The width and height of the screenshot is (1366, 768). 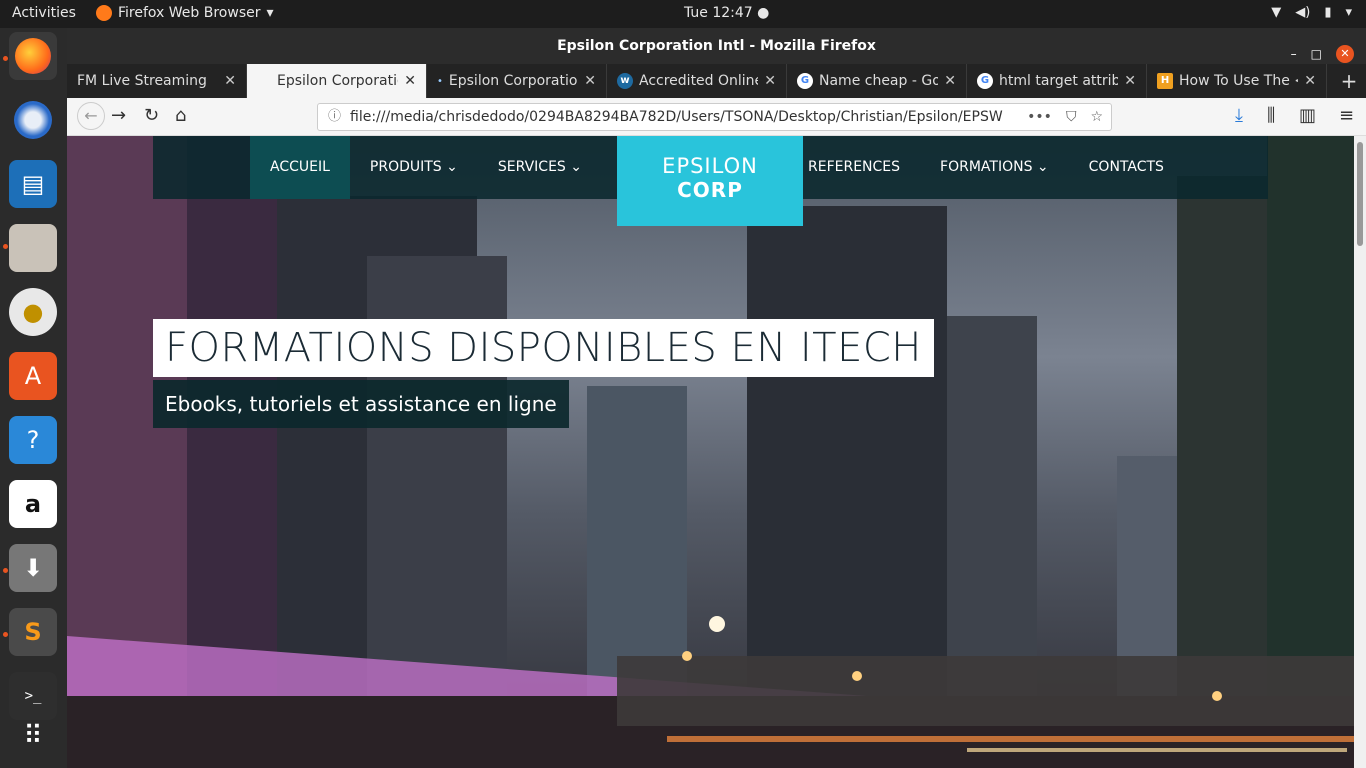 I want to click on home-button: ⌂, so click(x=180, y=115).